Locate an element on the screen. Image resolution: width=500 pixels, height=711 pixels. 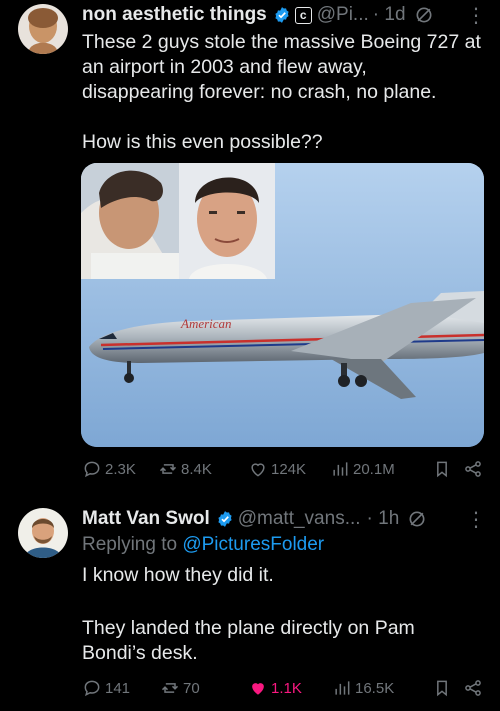
livery-text: American is located at coordinates (206, 323).